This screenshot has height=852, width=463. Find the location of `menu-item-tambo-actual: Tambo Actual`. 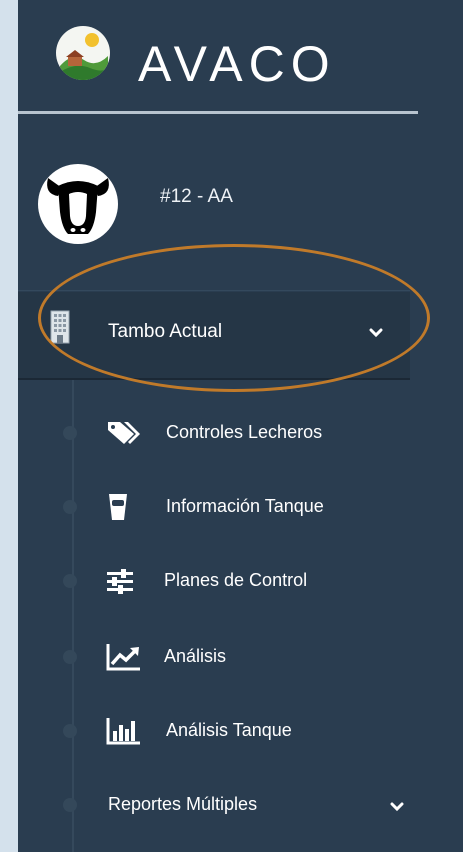

menu-item-tambo-actual: Tambo Actual is located at coordinates (214, 335).